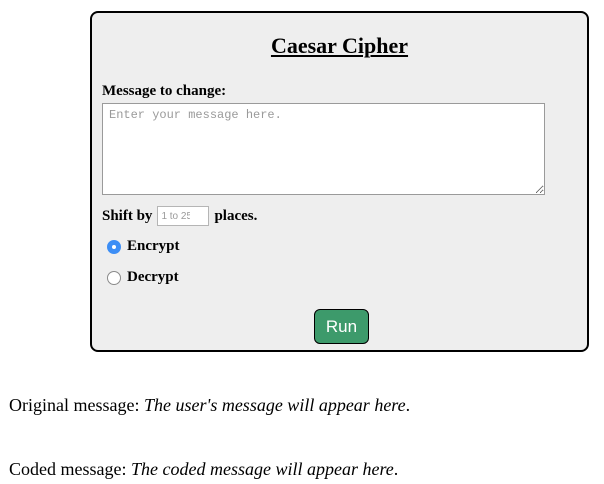  What do you see at coordinates (114, 246) in the screenshot?
I see `encrypt-radio` at bounding box center [114, 246].